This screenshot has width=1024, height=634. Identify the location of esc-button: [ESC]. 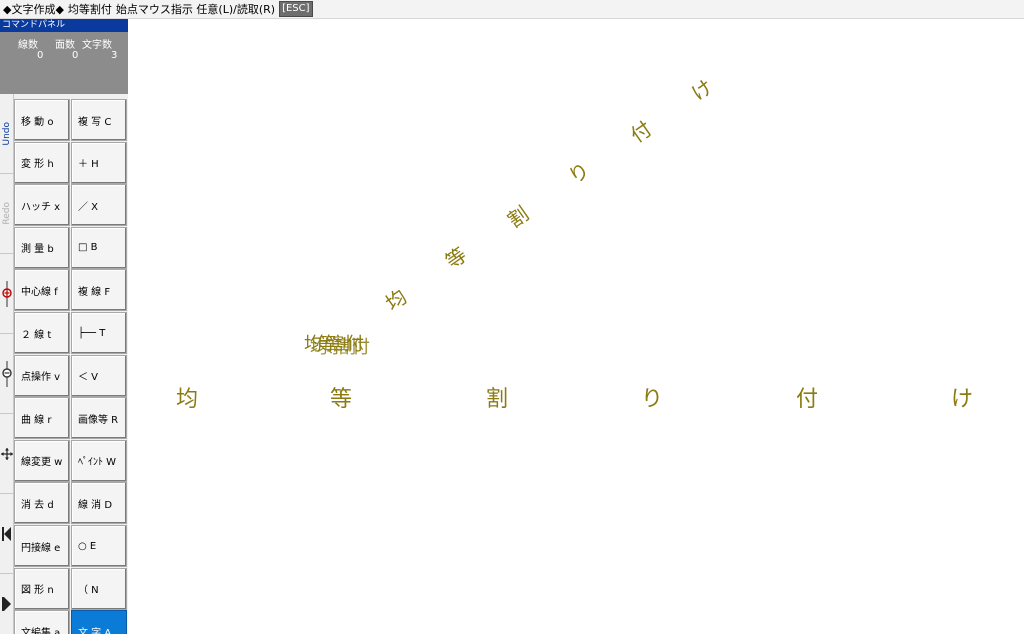
(296, 9).